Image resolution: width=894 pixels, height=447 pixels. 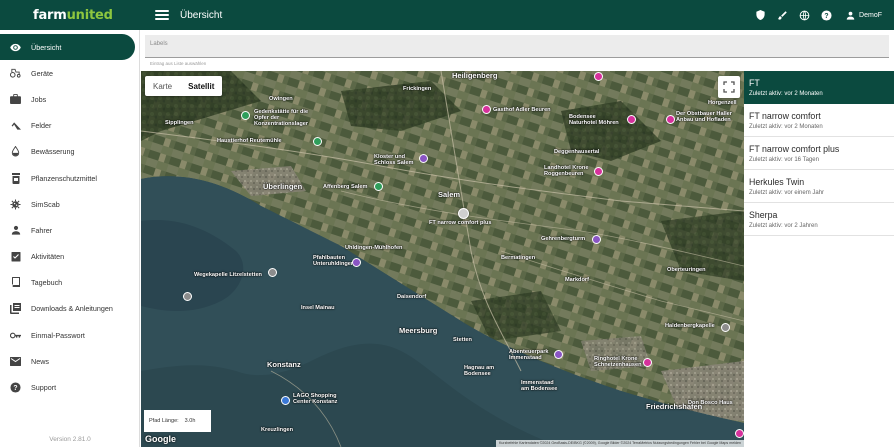 What do you see at coordinates (760, 15) in the screenshot?
I see `shield-icon` at bounding box center [760, 15].